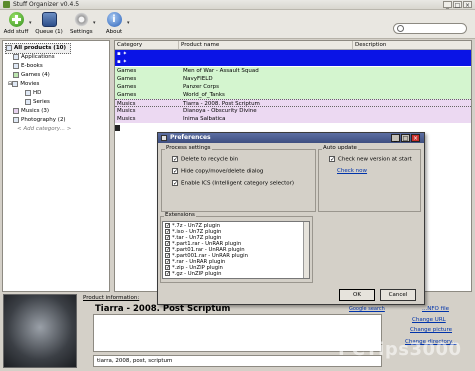 This screenshot has width=475, height=371. Describe the element at coordinates (31, 75) in the screenshot. I see `tree-item-games: Games (4)` at that location.